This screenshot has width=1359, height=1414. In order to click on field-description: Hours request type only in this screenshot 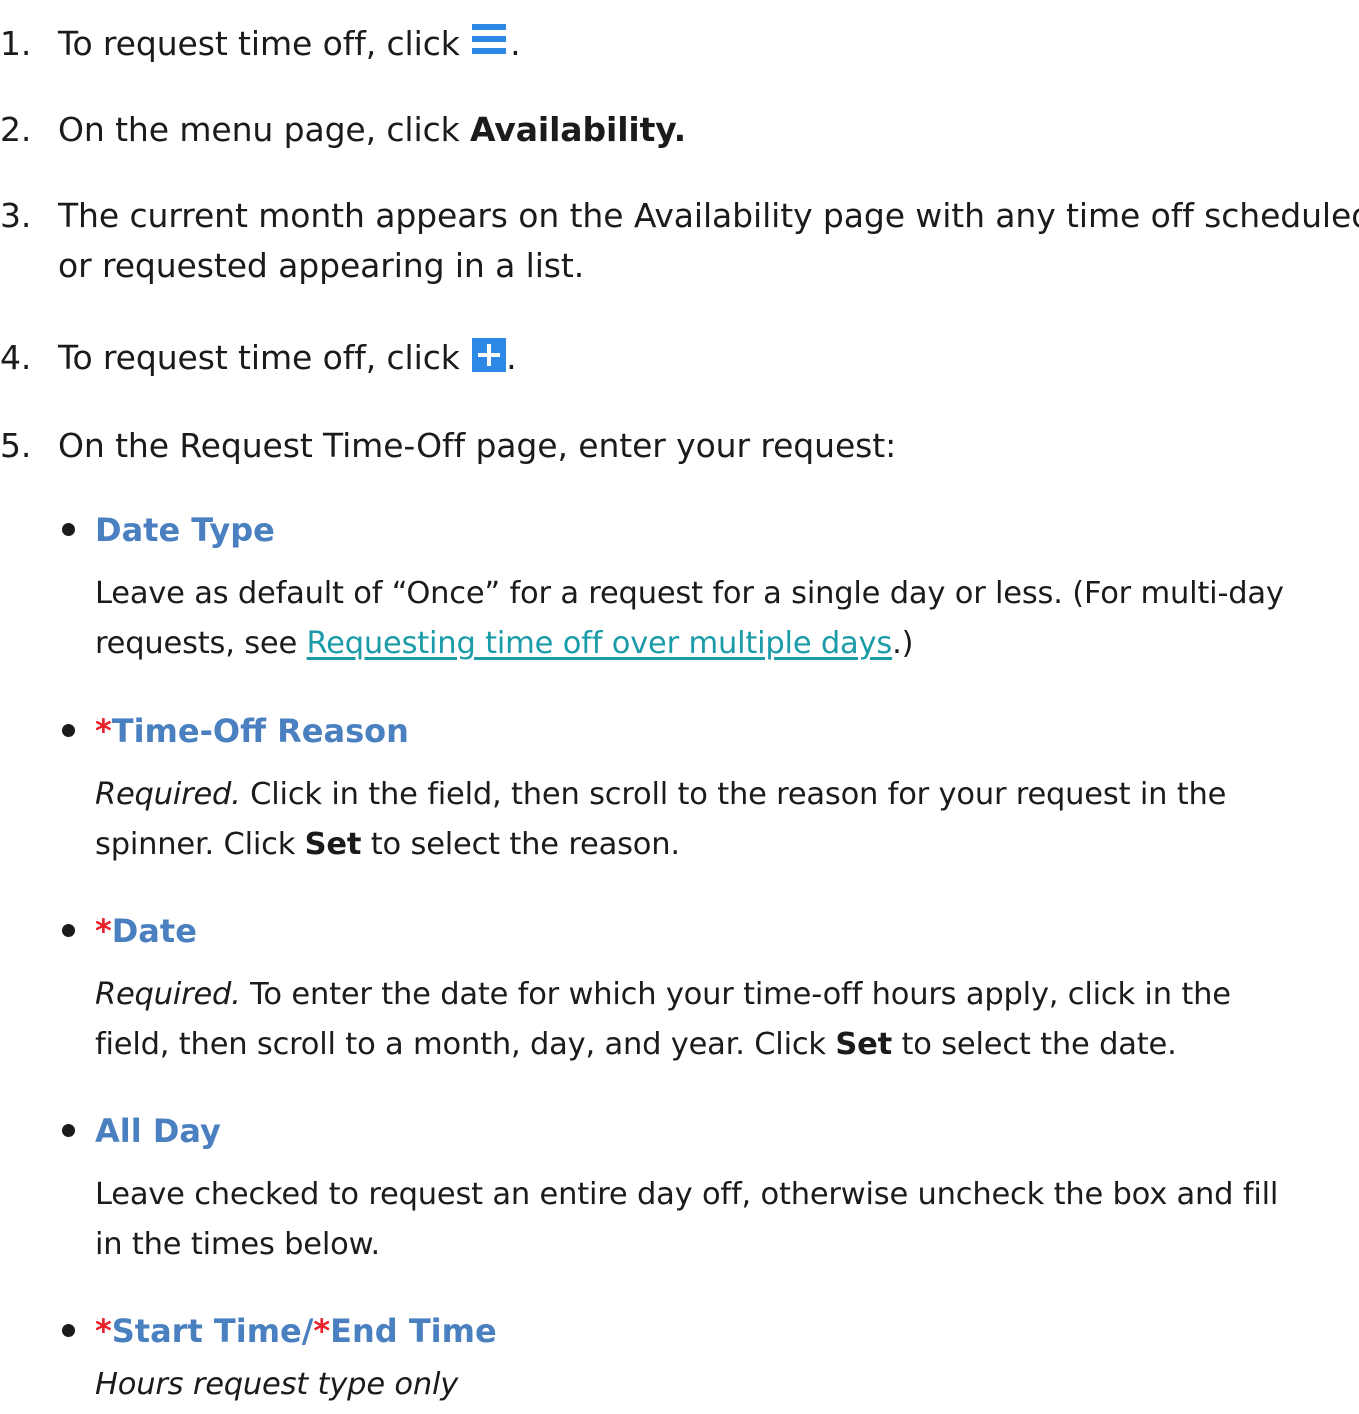, I will do `click(277, 1384)`.